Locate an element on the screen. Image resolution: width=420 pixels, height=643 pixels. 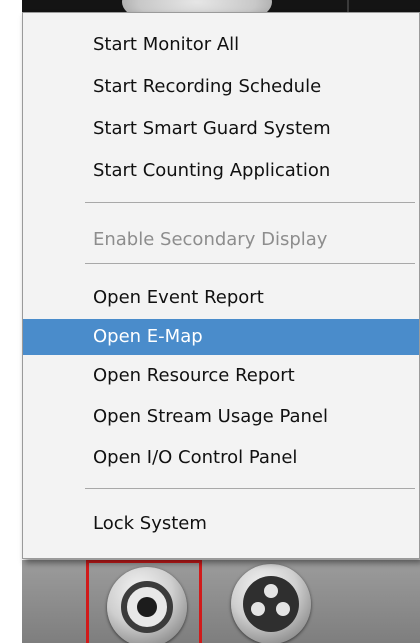
film-reel-icon is located at coordinates (271, 603).